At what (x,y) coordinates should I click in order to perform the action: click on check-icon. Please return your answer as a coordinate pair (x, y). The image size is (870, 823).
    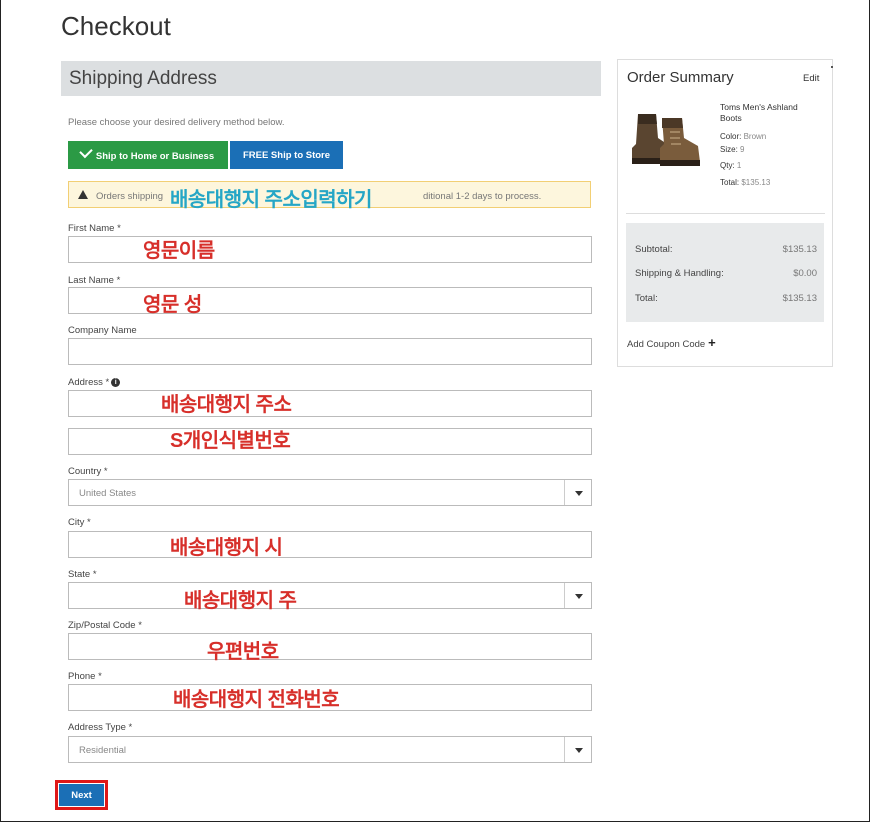
    Looking at the image, I should click on (86, 151).